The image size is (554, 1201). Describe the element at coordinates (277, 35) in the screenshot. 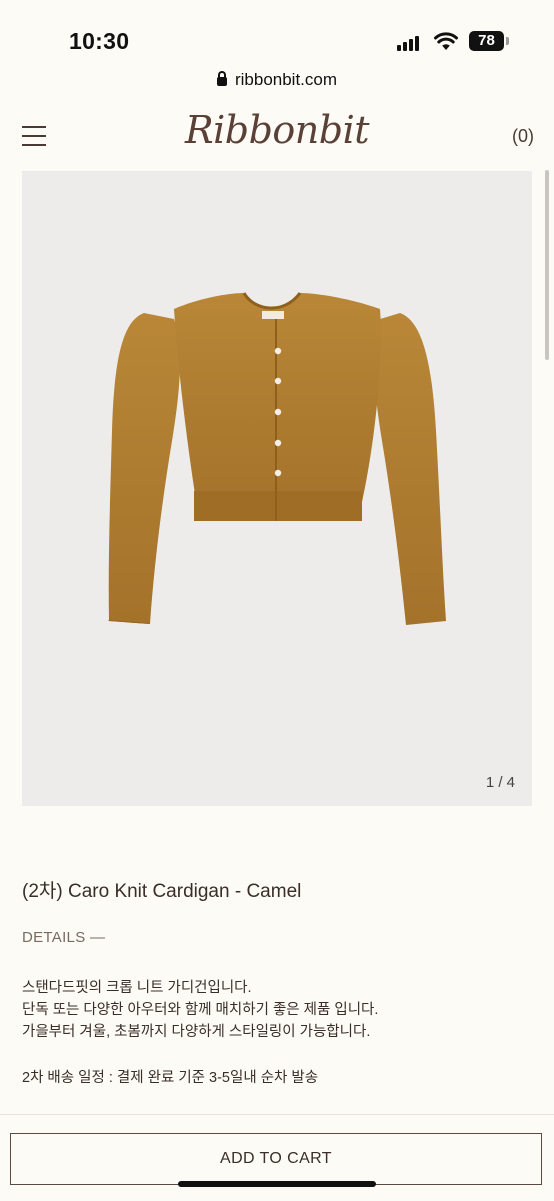

I see `status-bar: 10:30 78` at that location.